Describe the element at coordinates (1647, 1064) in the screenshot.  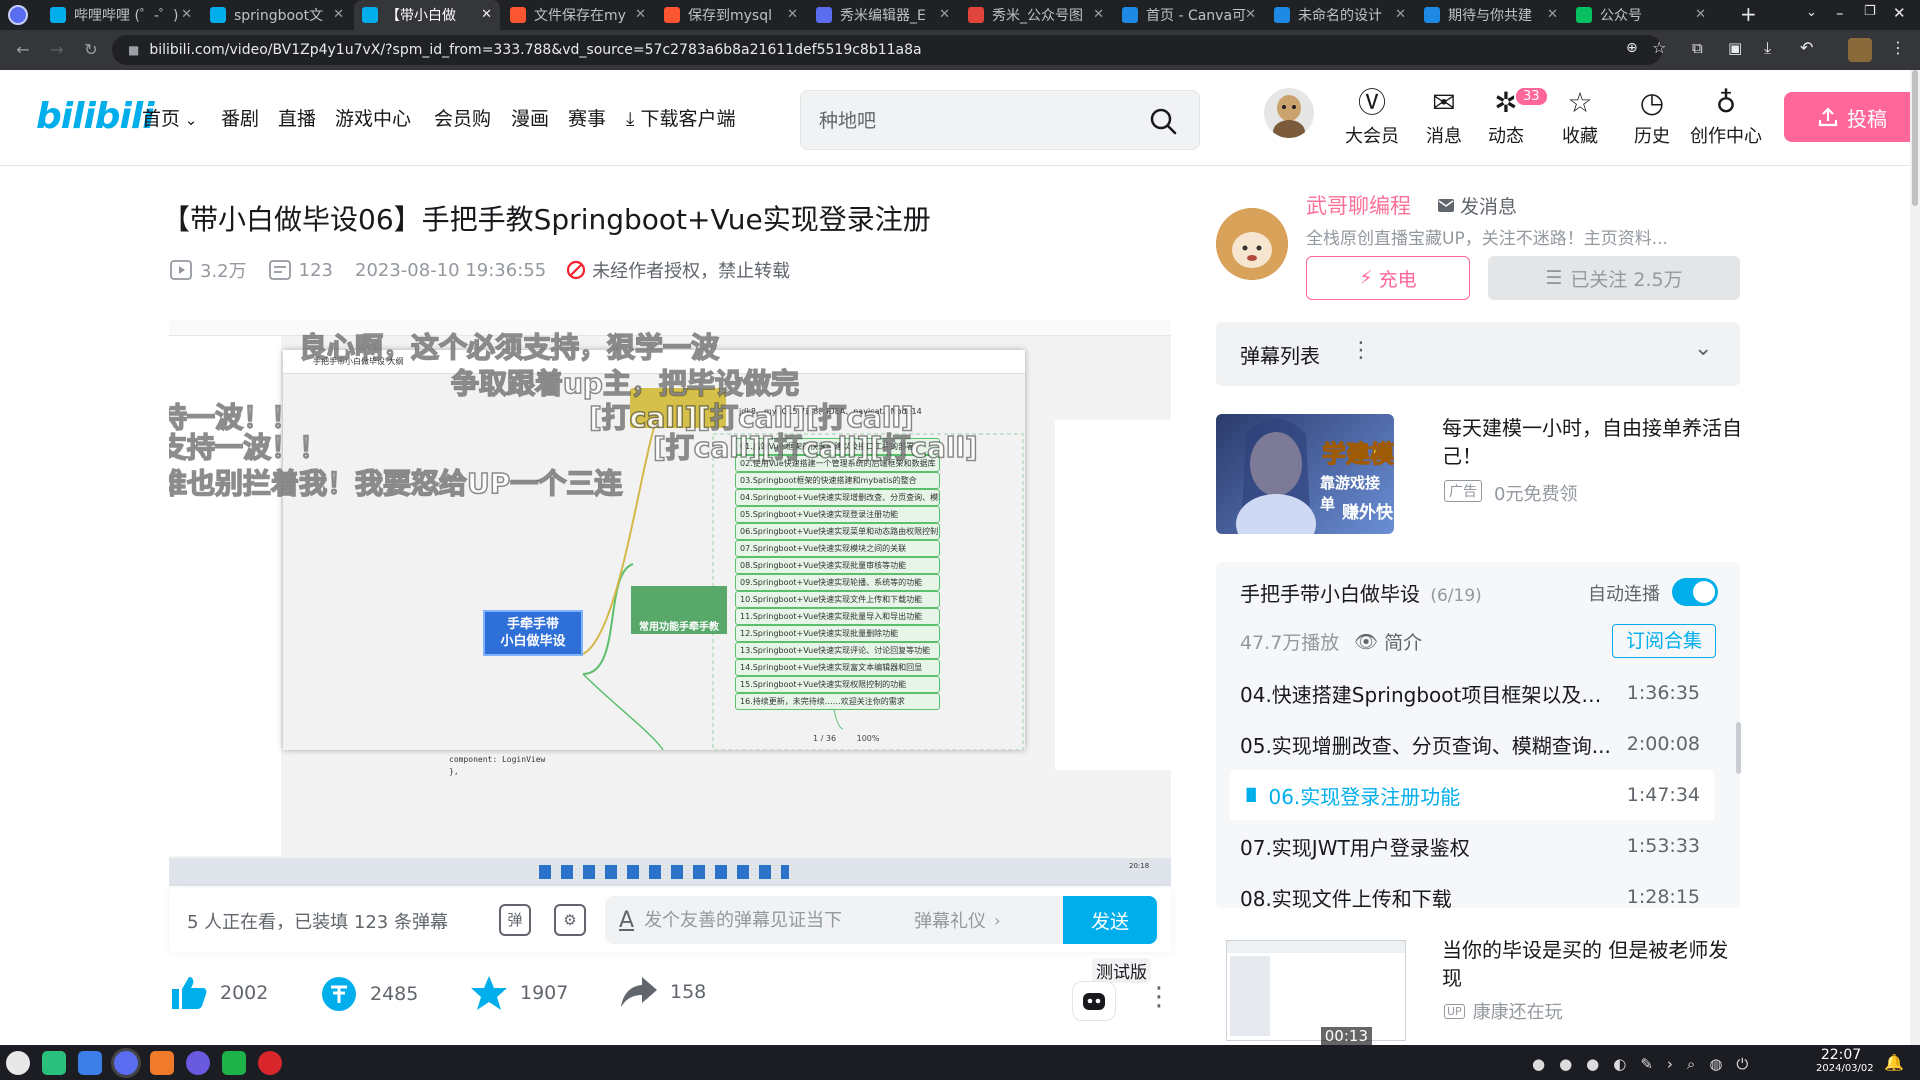
I see `tray-icons: ●●●◐✎›⌕◍⏻` at that location.